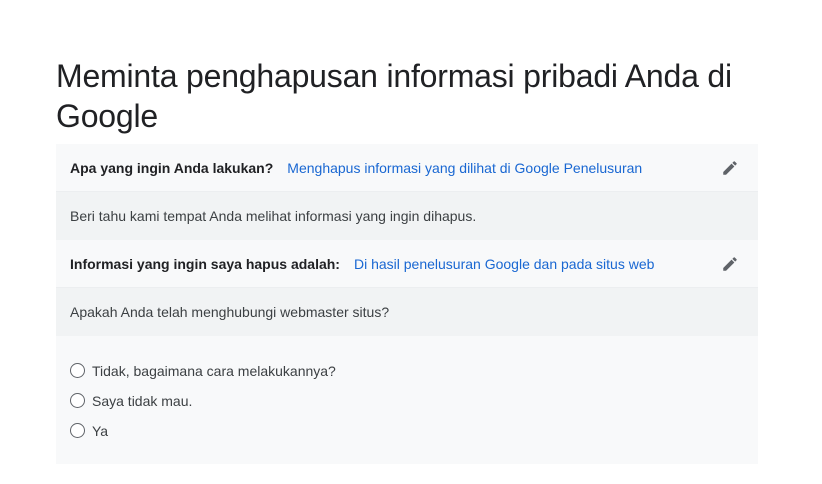  I want to click on option-label: Ya, so click(100, 431).